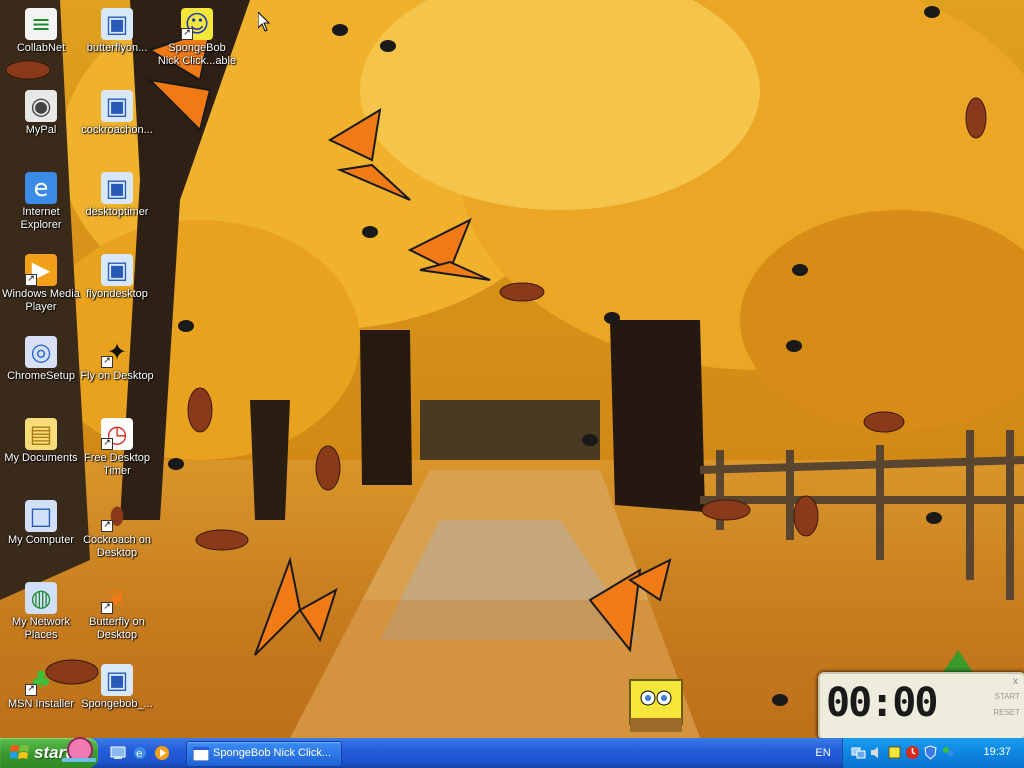  Describe the element at coordinates (512, 752) in the screenshot. I see `taskbar: start e SpongeBob Nick Click... EN 19:37` at that location.